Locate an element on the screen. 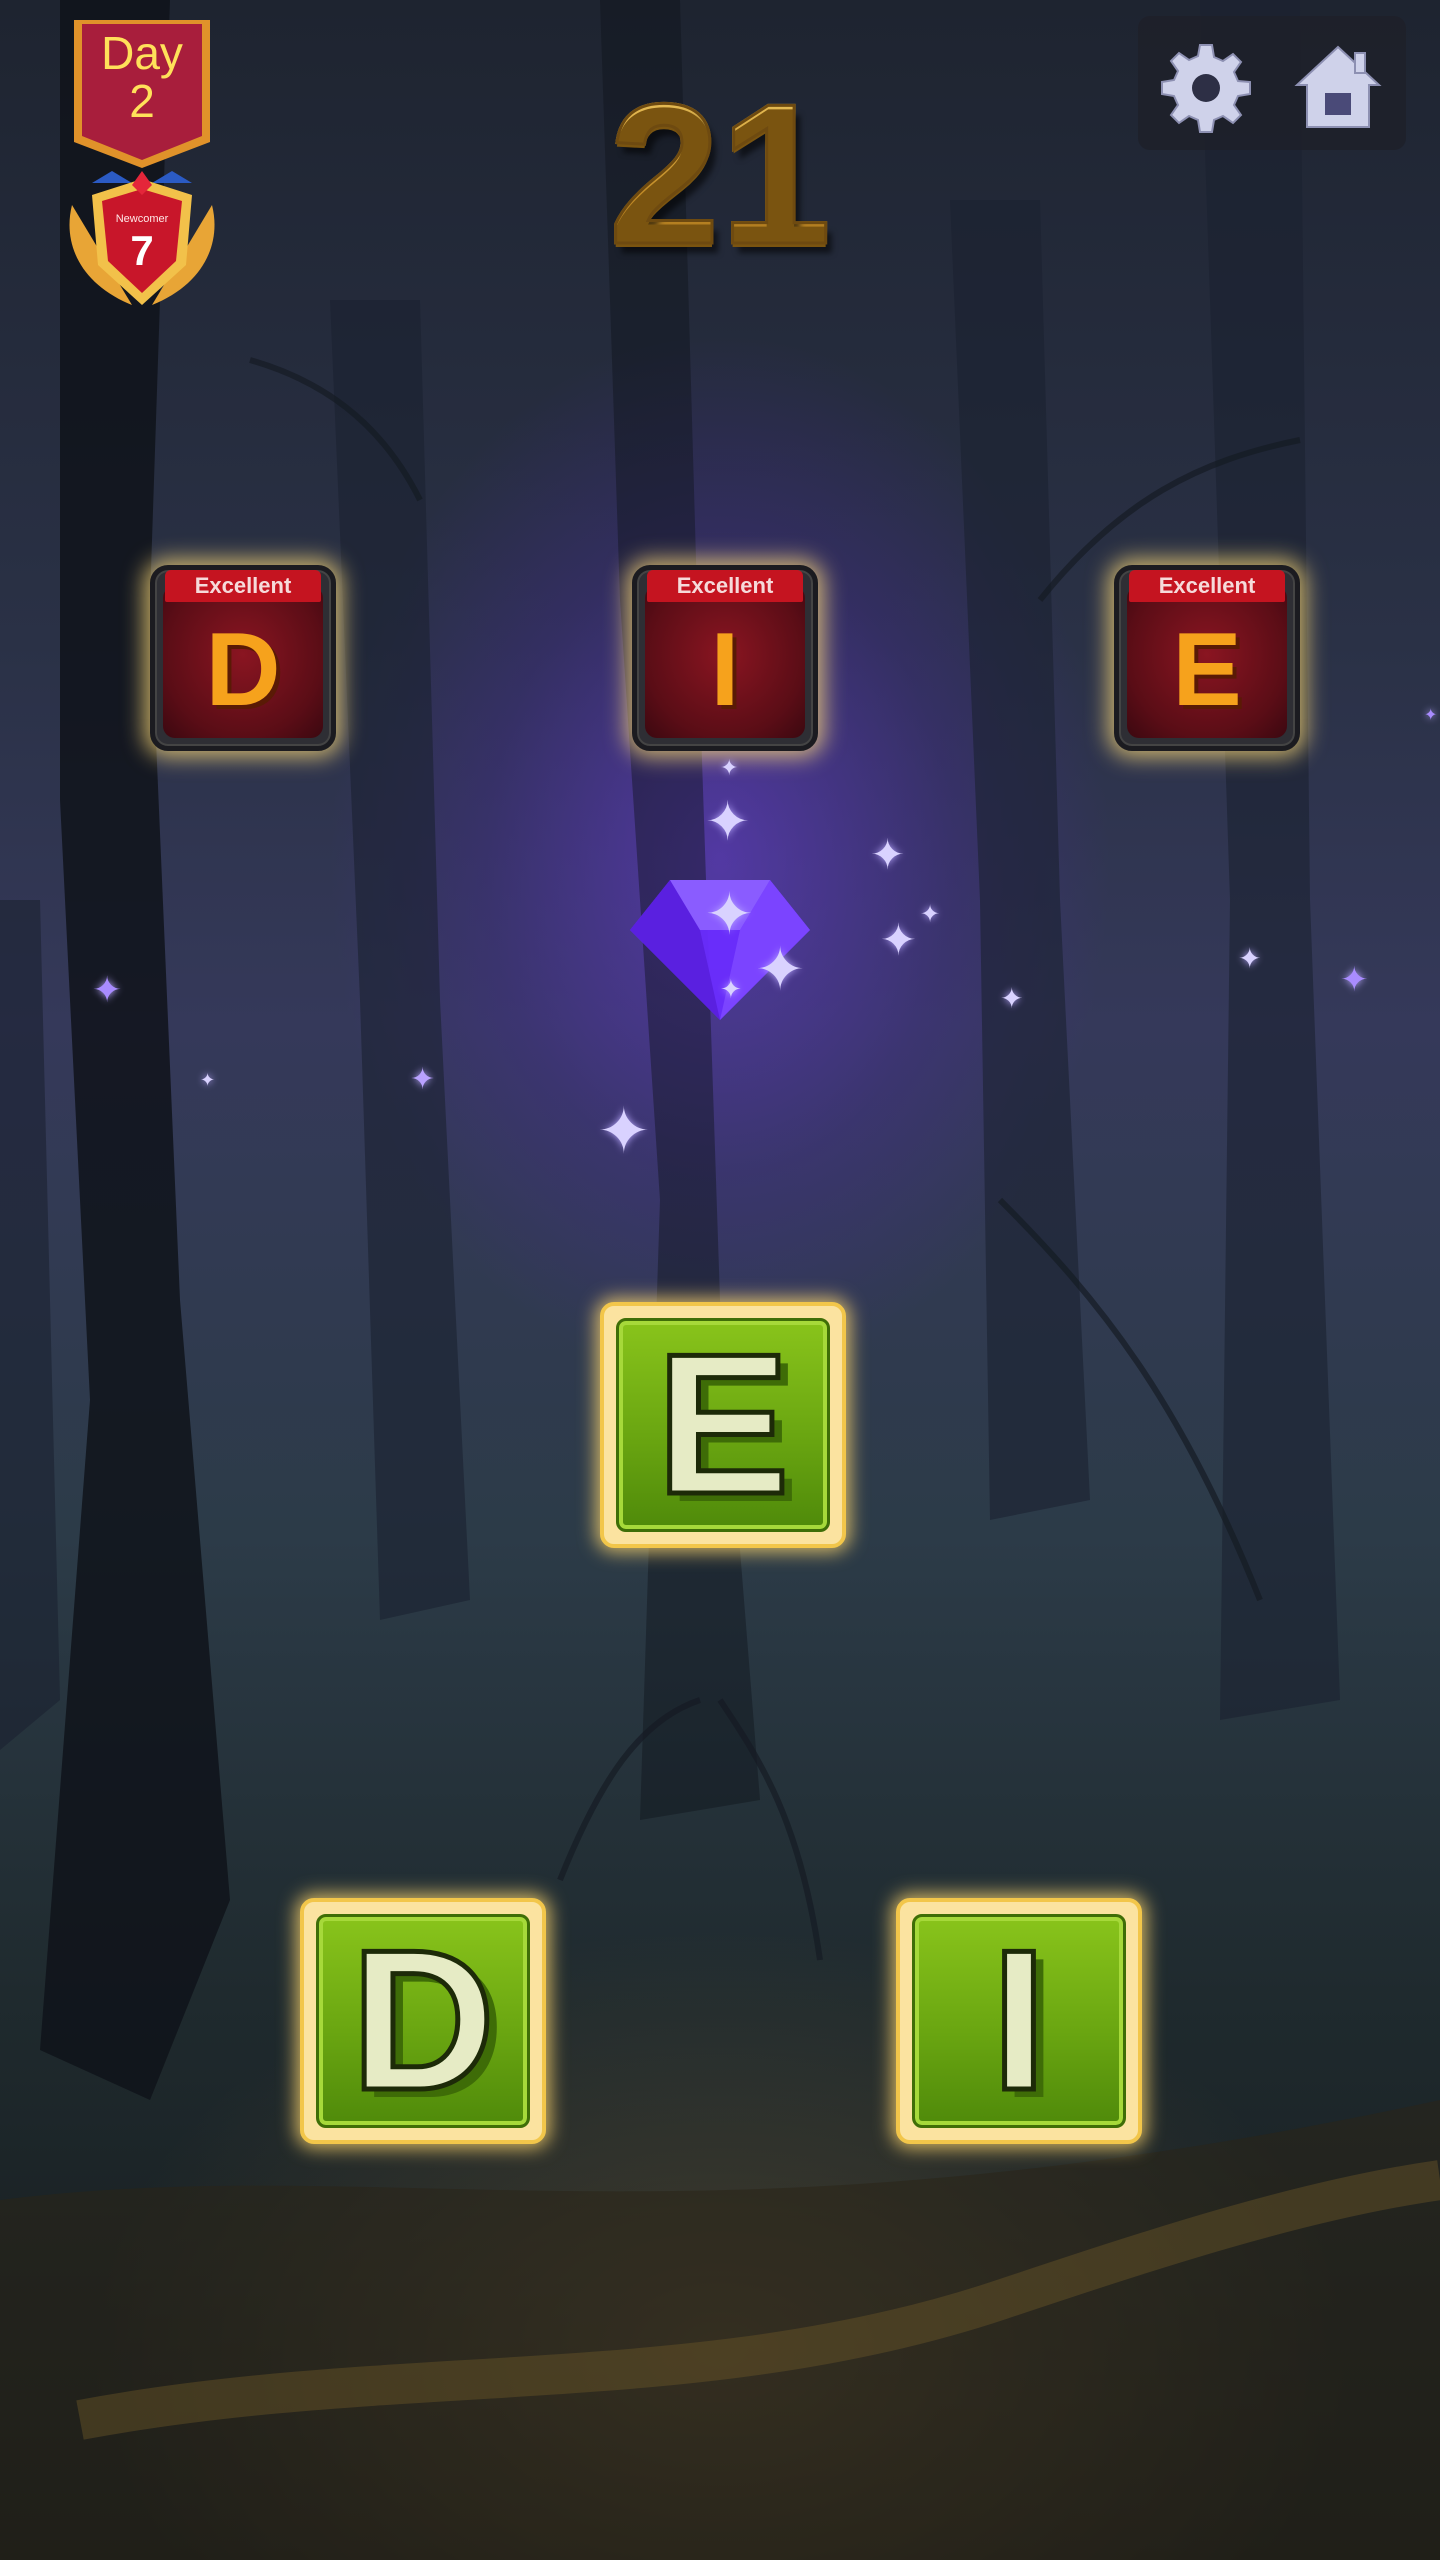  word-tile-letter: E is located at coordinates (1207, 670).